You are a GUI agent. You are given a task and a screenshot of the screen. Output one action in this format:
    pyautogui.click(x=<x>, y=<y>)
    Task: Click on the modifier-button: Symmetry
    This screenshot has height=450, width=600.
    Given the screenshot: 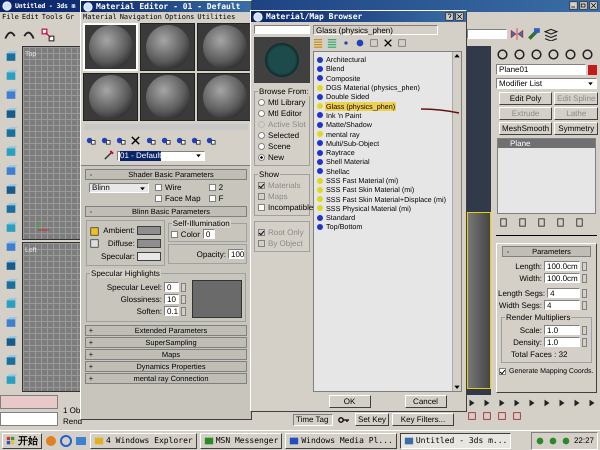 What is the action you would take?
    pyautogui.click(x=576, y=128)
    